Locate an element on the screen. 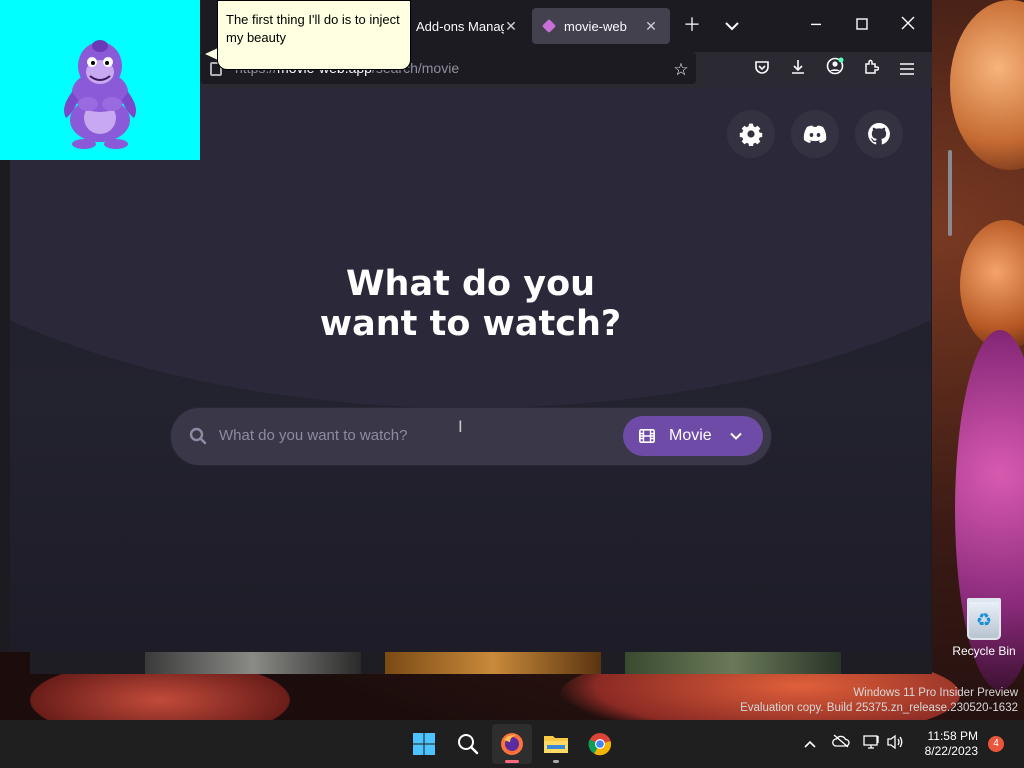 Image resolution: width=1024 pixels, height=768 pixels. settings-button is located at coordinates (751, 134).